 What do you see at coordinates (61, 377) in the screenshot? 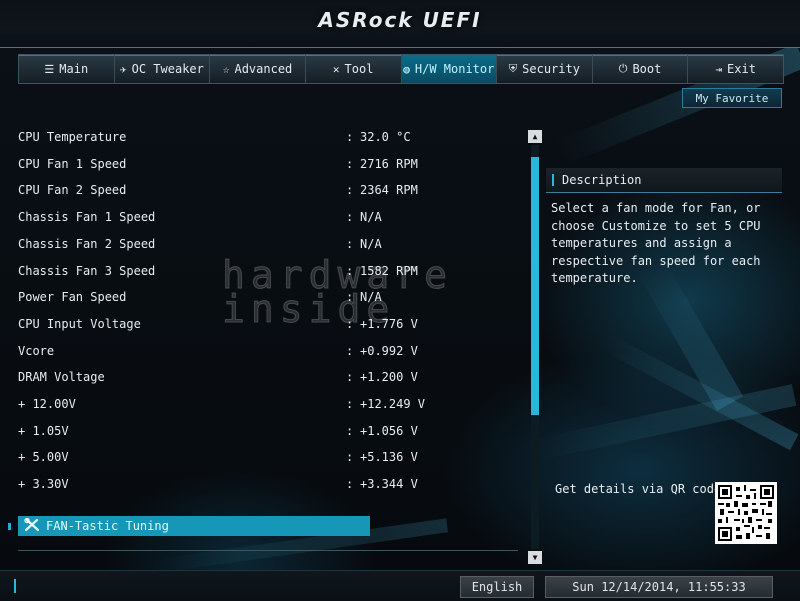
I see `param-label: DRAM Voltage` at bounding box center [61, 377].